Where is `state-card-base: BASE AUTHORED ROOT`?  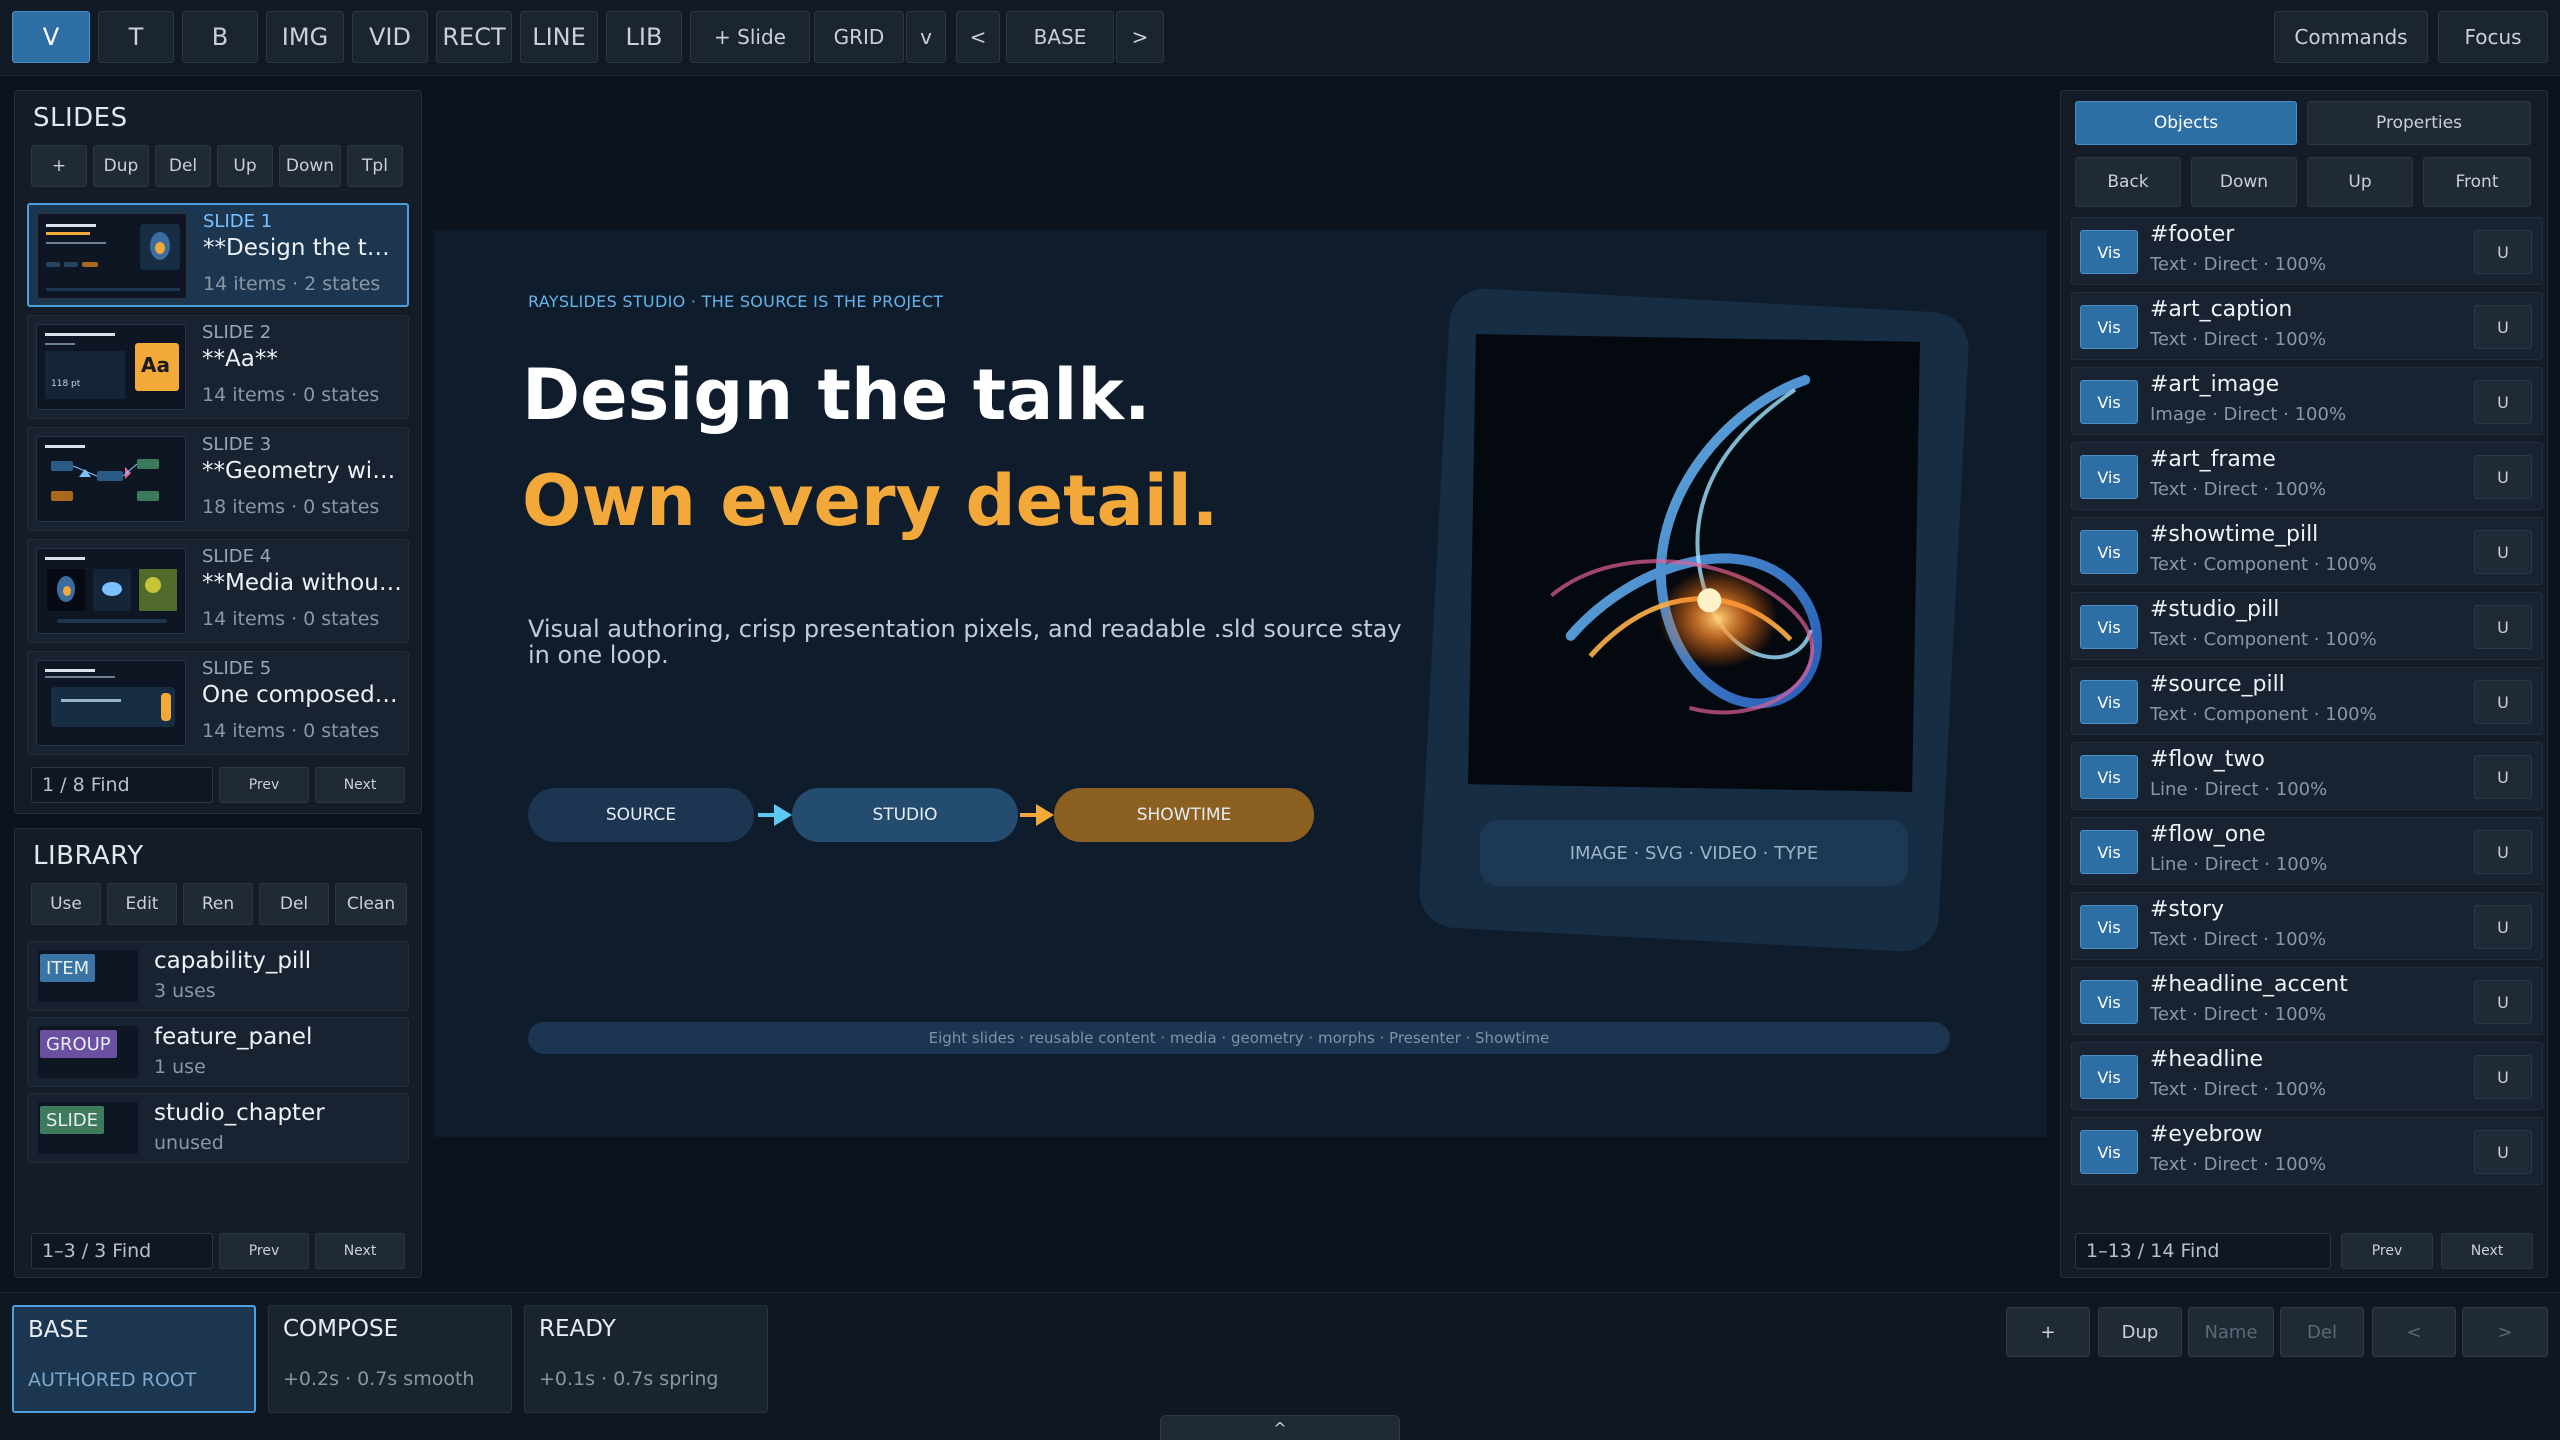 state-card-base: BASE AUTHORED ROOT is located at coordinates (134, 1359).